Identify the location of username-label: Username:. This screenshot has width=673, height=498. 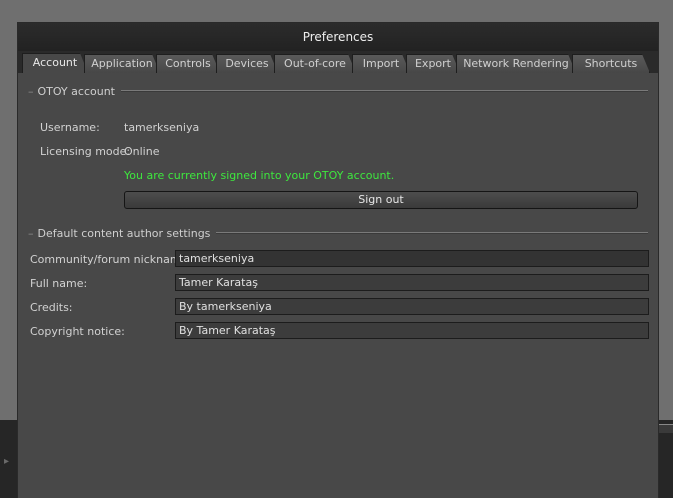
(70, 127).